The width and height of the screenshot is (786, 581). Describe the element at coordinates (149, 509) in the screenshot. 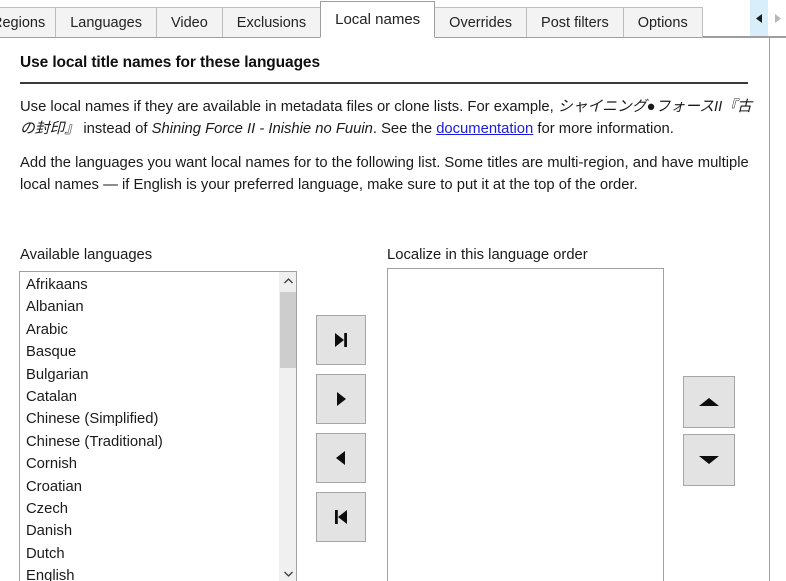

I see `list-item: Czech` at that location.